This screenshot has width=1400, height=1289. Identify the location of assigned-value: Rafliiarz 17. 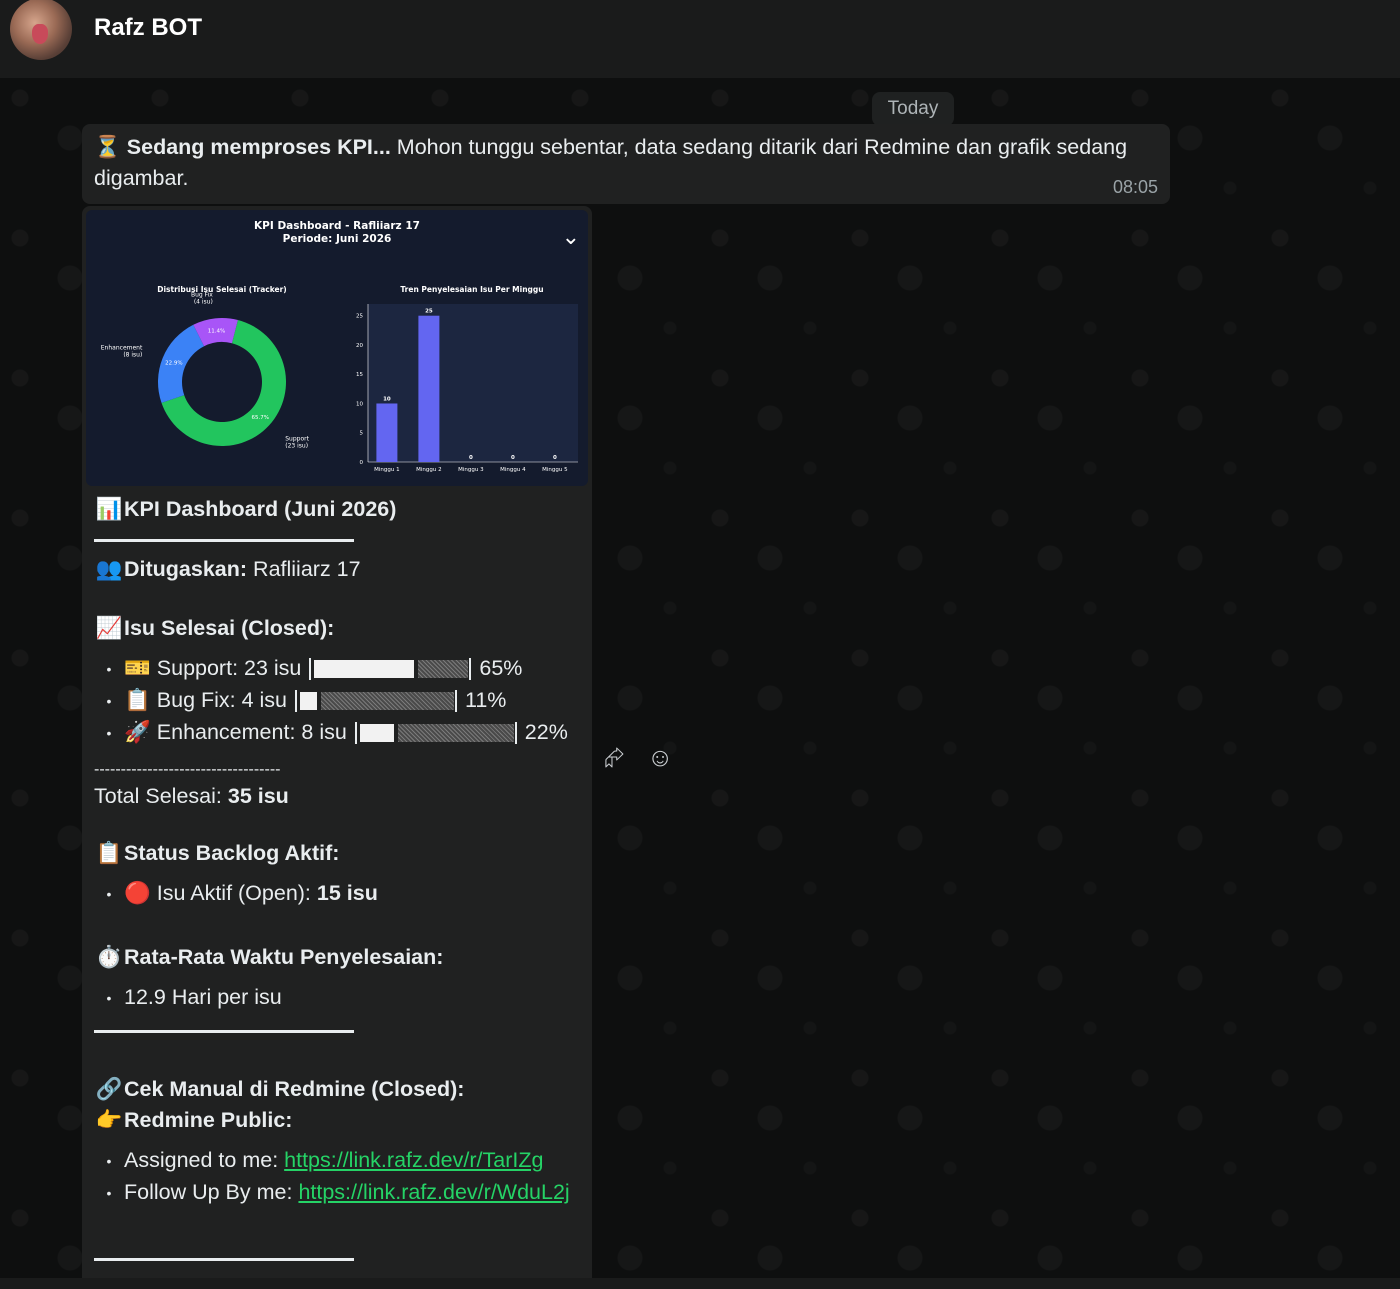
(304, 569).